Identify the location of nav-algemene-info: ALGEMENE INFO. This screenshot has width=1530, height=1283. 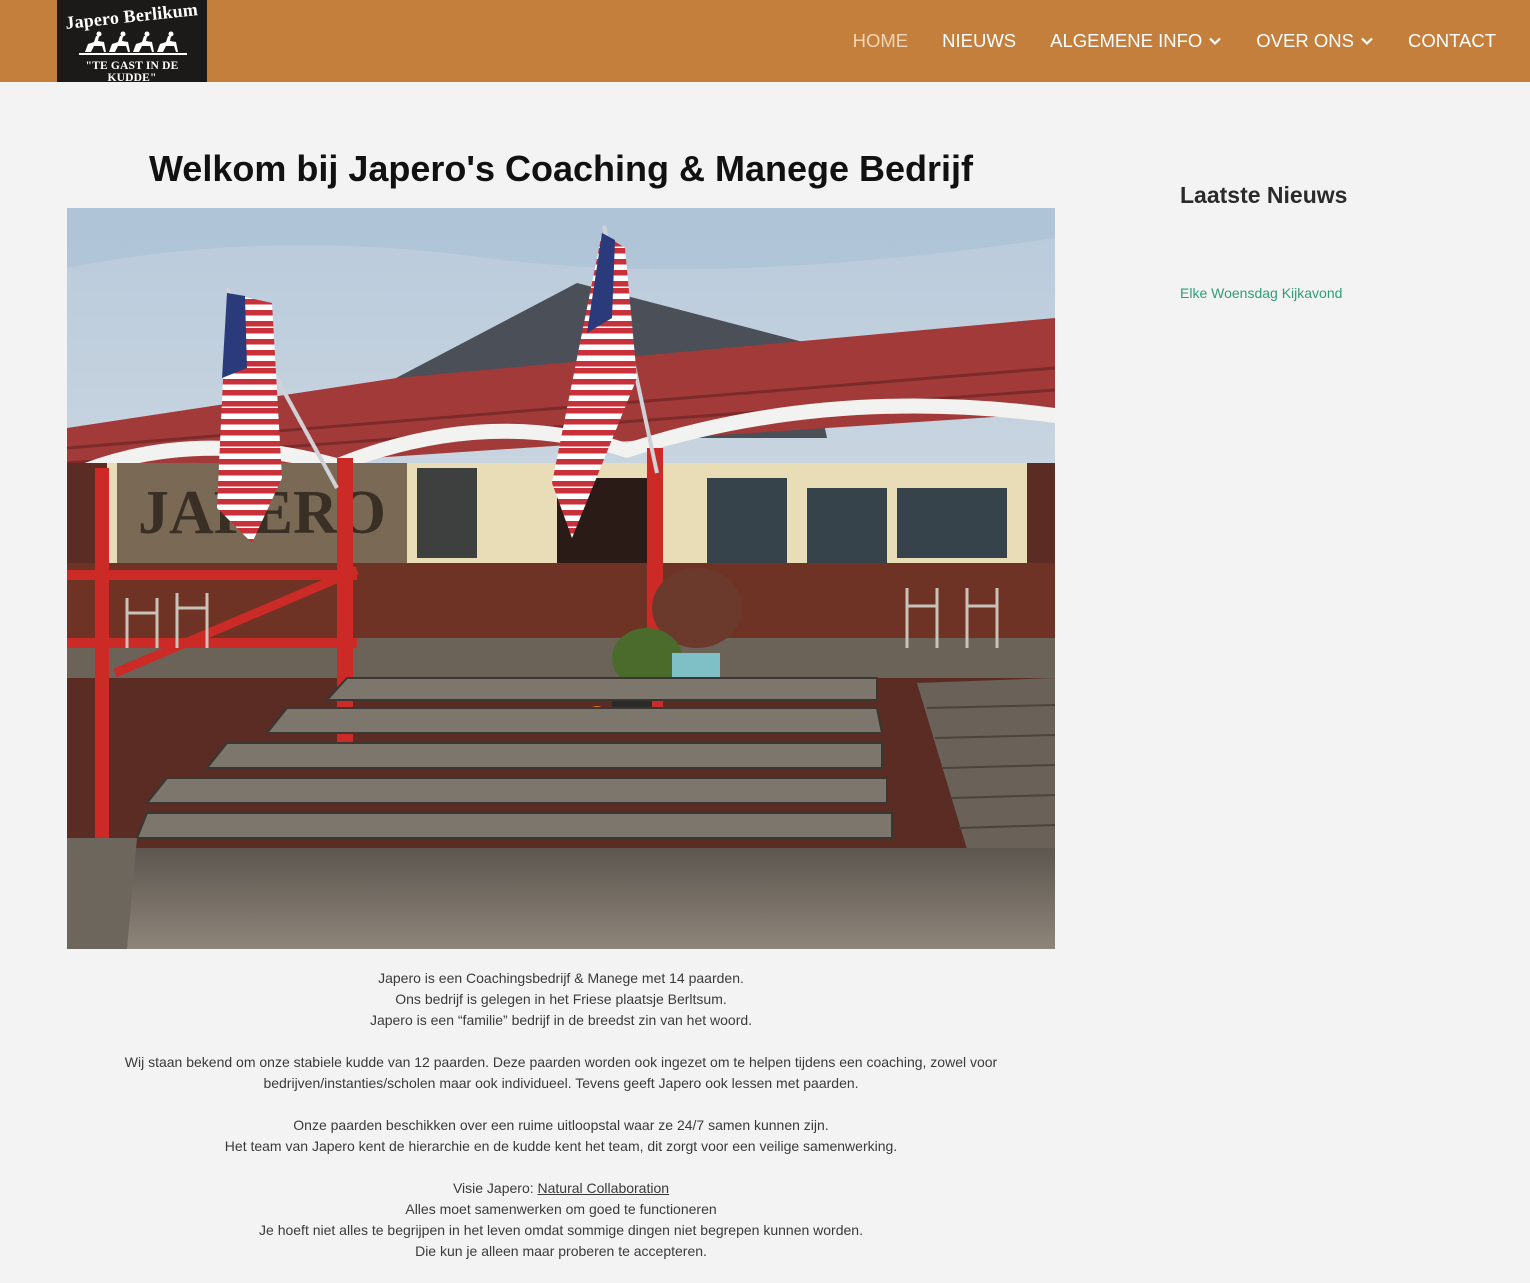
(1136, 41).